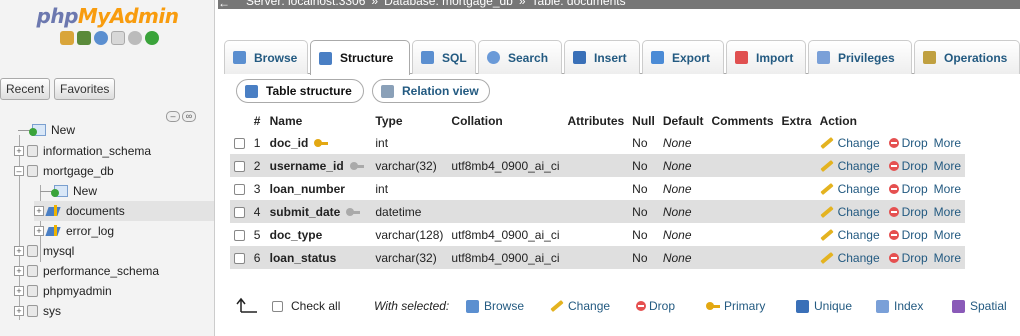  What do you see at coordinates (409, 120) in the screenshot?
I see `header-type: Type` at bounding box center [409, 120].